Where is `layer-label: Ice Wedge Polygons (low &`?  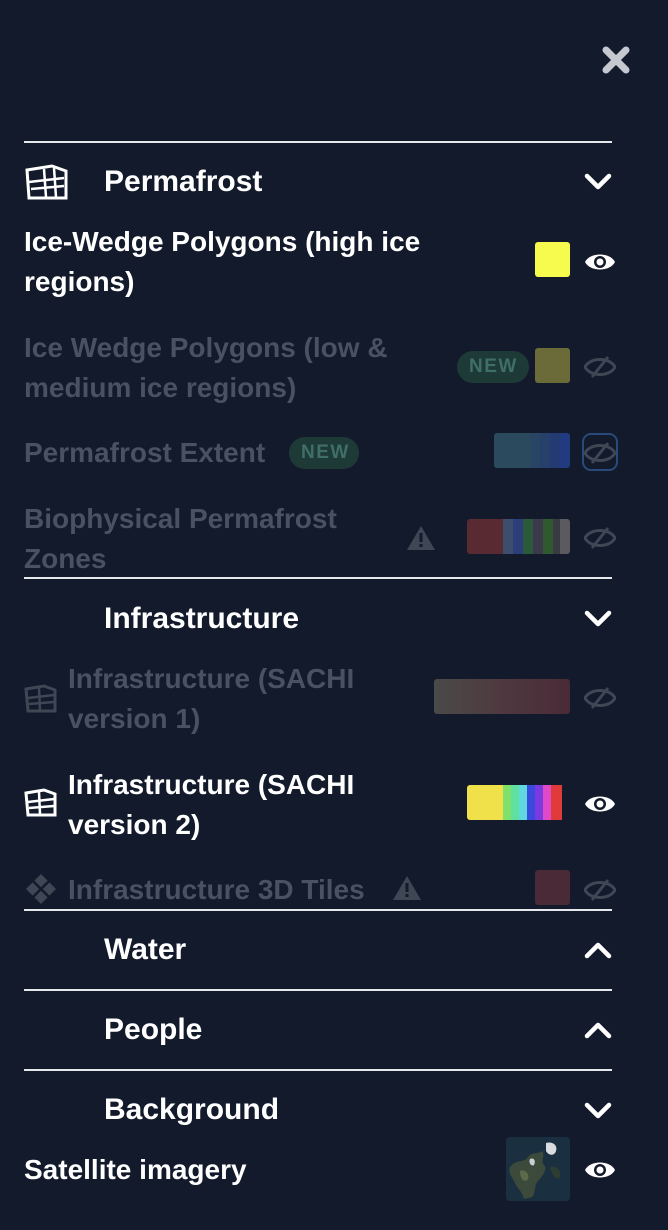
layer-label: Ice Wedge Polygons (low & is located at coordinates (206, 347).